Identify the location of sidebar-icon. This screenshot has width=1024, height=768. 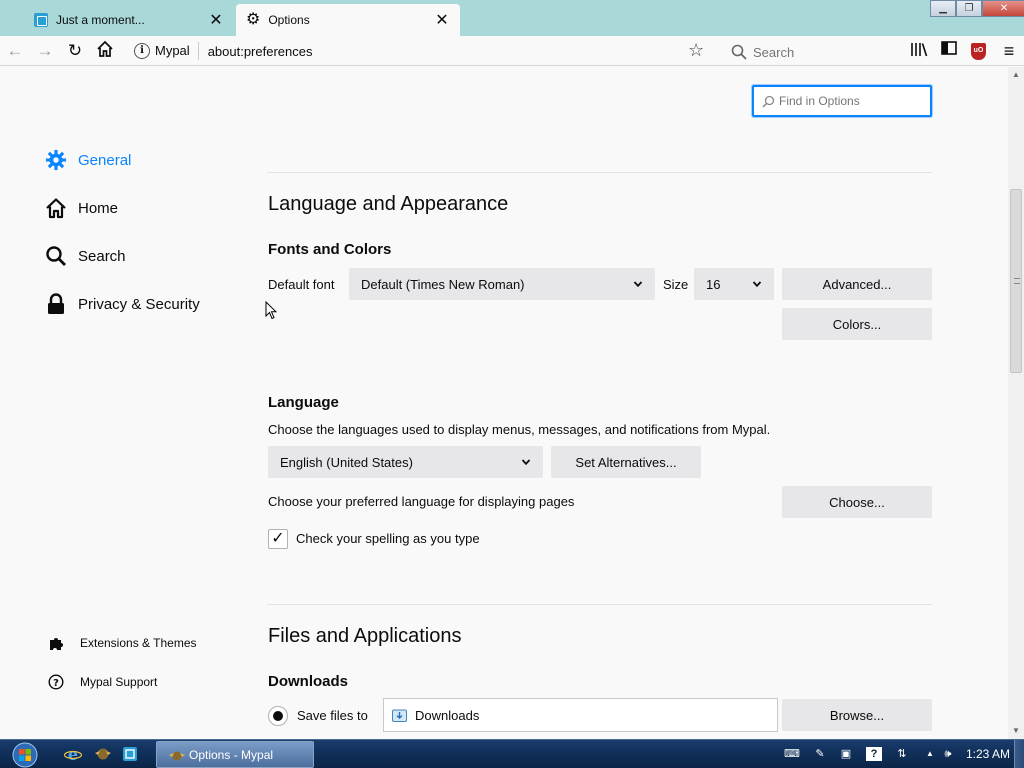
(949, 51).